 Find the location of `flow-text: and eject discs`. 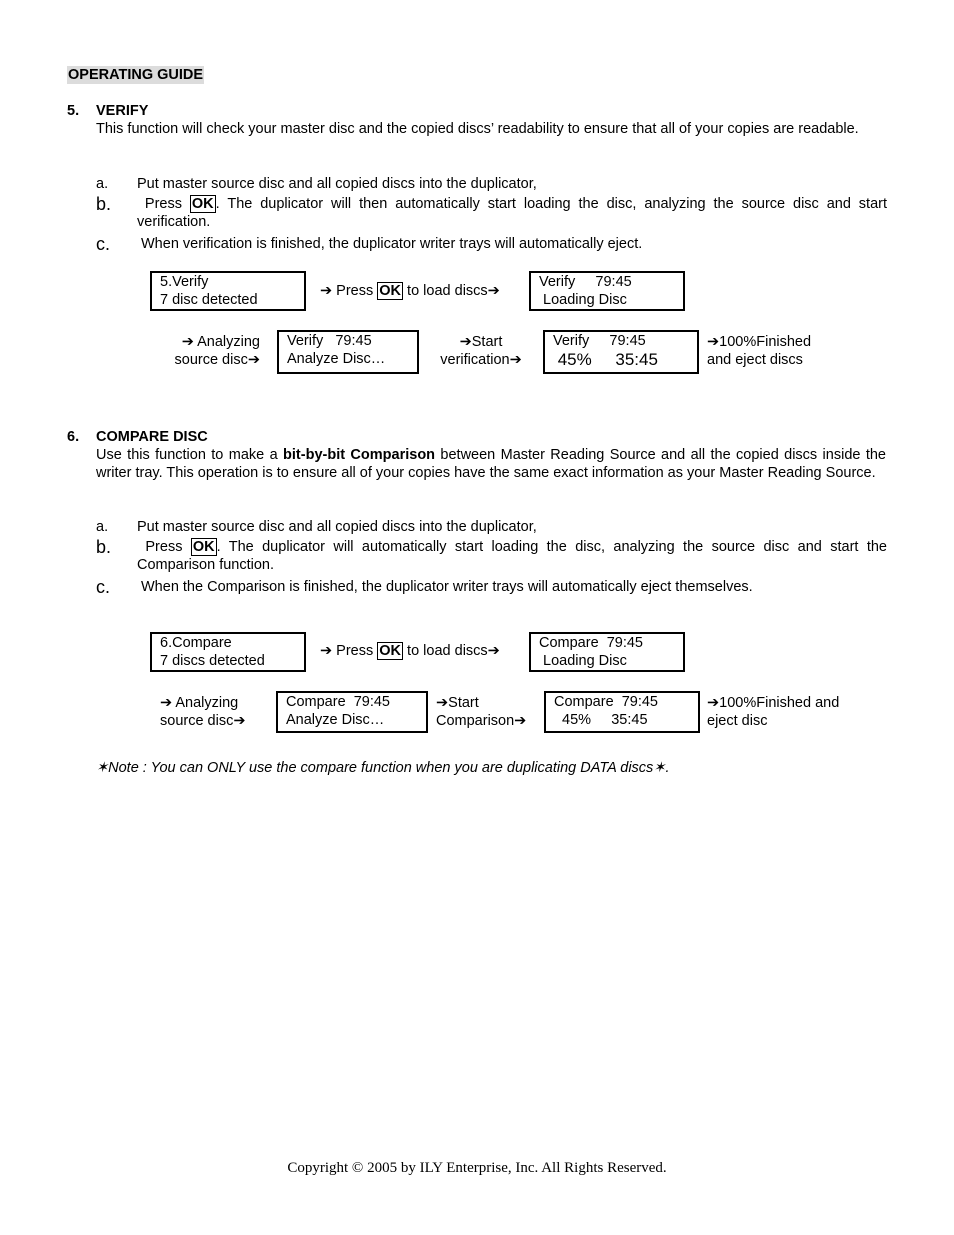

flow-text: and eject discs is located at coordinates (755, 360).